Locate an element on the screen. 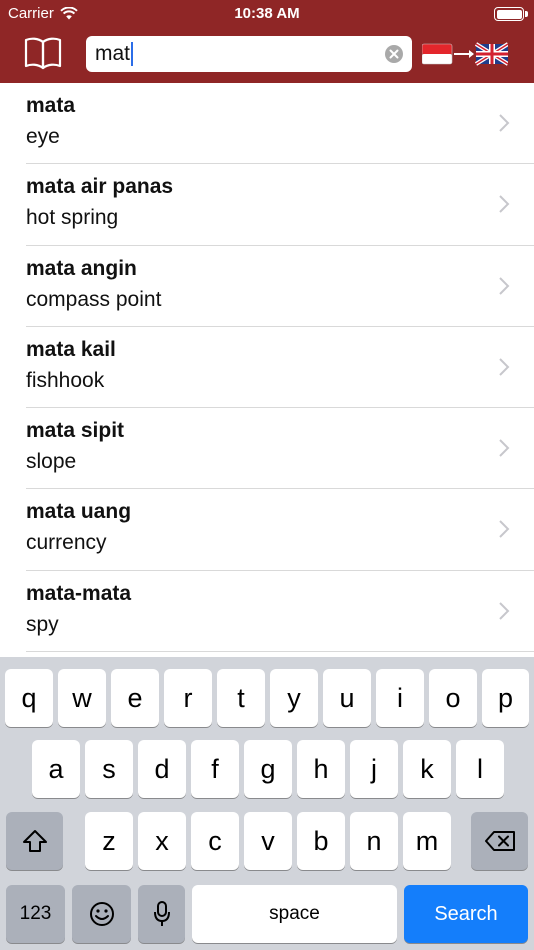 The image size is (534, 950). key-m: m is located at coordinates (427, 841).